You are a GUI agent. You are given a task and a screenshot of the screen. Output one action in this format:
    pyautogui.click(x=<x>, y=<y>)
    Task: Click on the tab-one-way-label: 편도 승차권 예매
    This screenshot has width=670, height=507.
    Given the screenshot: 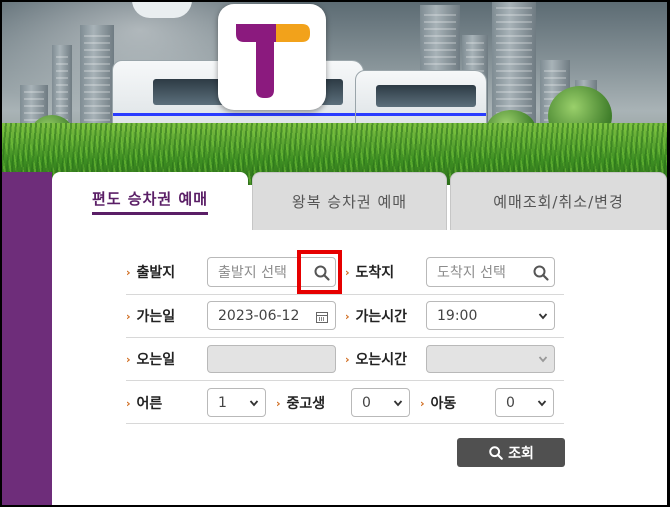 What is the action you would take?
    pyautogui.click(x=150, y=201)
    